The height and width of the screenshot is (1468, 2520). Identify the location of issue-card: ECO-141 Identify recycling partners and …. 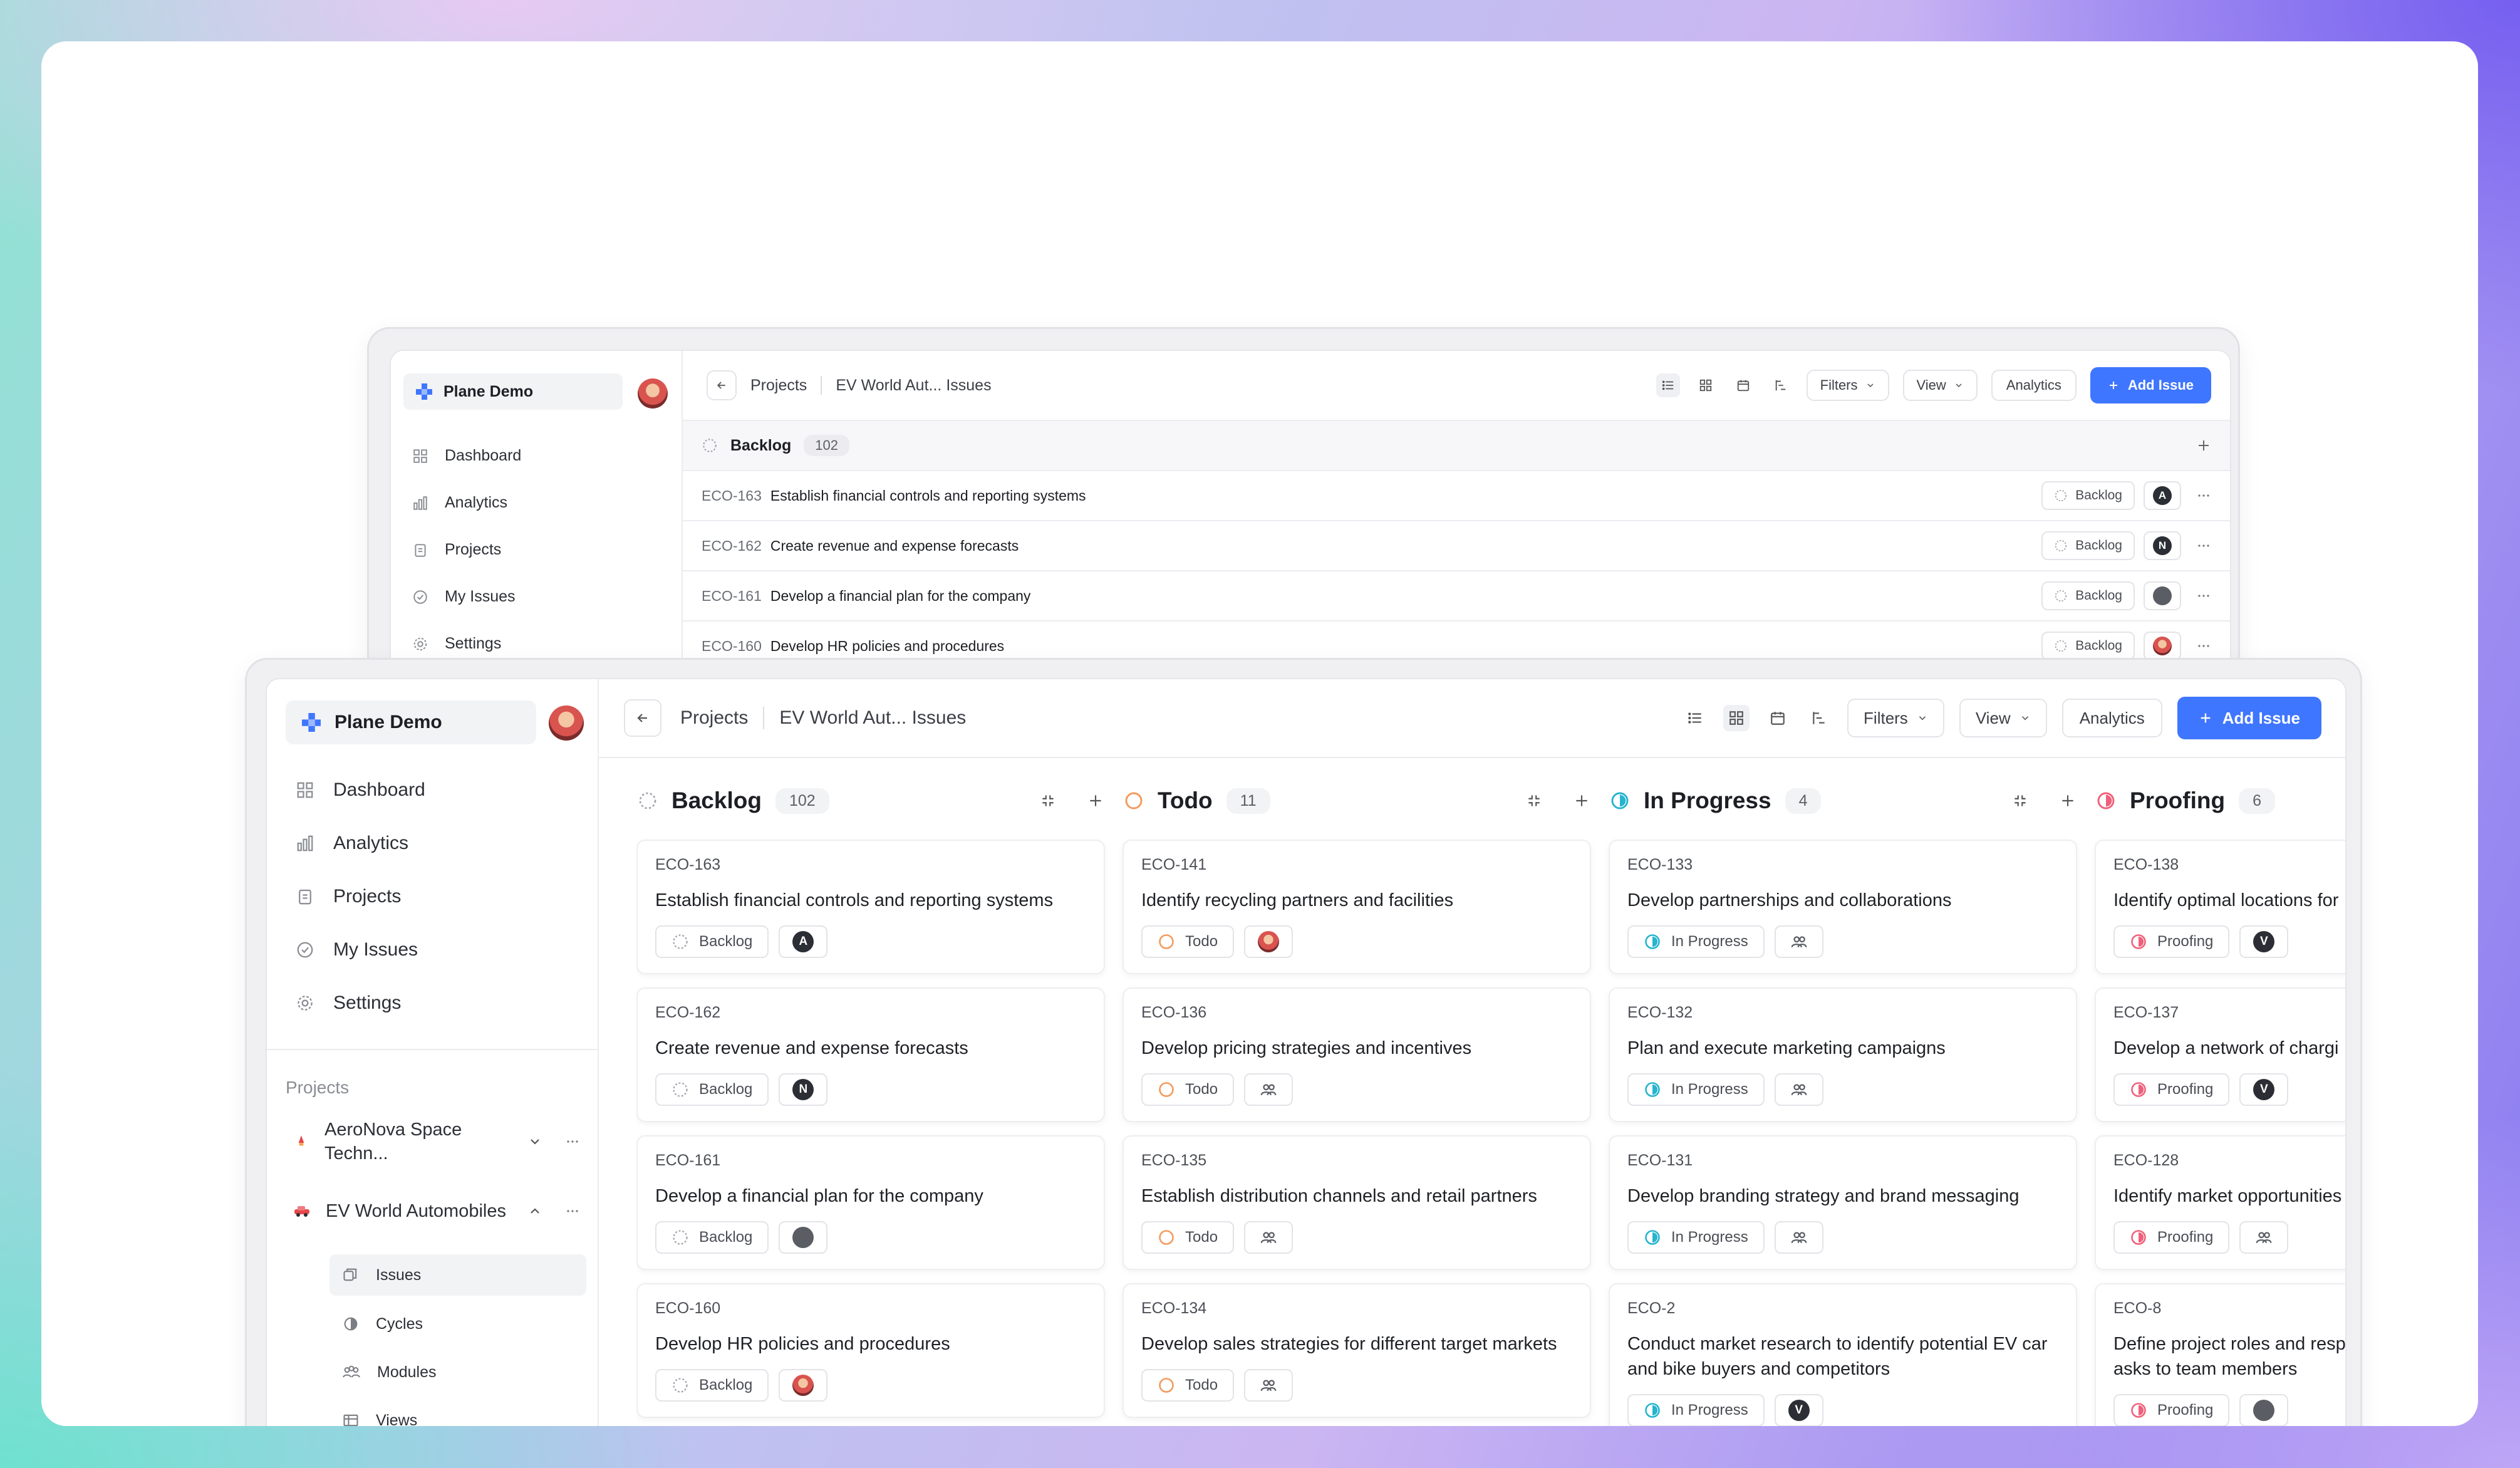
(1357, 907).